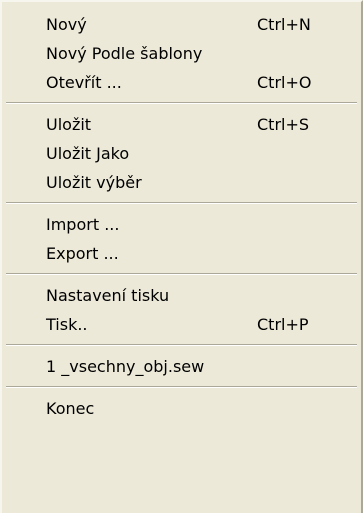 This screenshot has width=363, height=513. What do you see at coordinates (284, 24) in the screenshot?
I see `menu-item-shortcut: Ctrl+N` at bounding box center [284, 24].